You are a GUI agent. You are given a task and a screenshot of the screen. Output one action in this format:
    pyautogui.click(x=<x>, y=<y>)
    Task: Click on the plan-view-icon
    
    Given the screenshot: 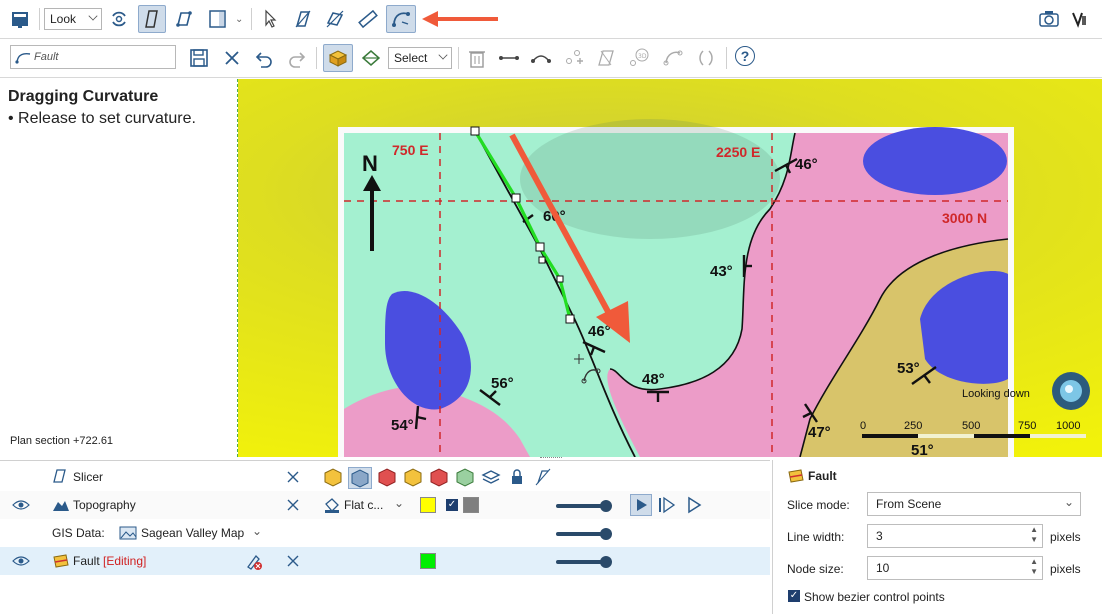 What is the action you would take?
    pyautogui.click(x=21, y=19)
    